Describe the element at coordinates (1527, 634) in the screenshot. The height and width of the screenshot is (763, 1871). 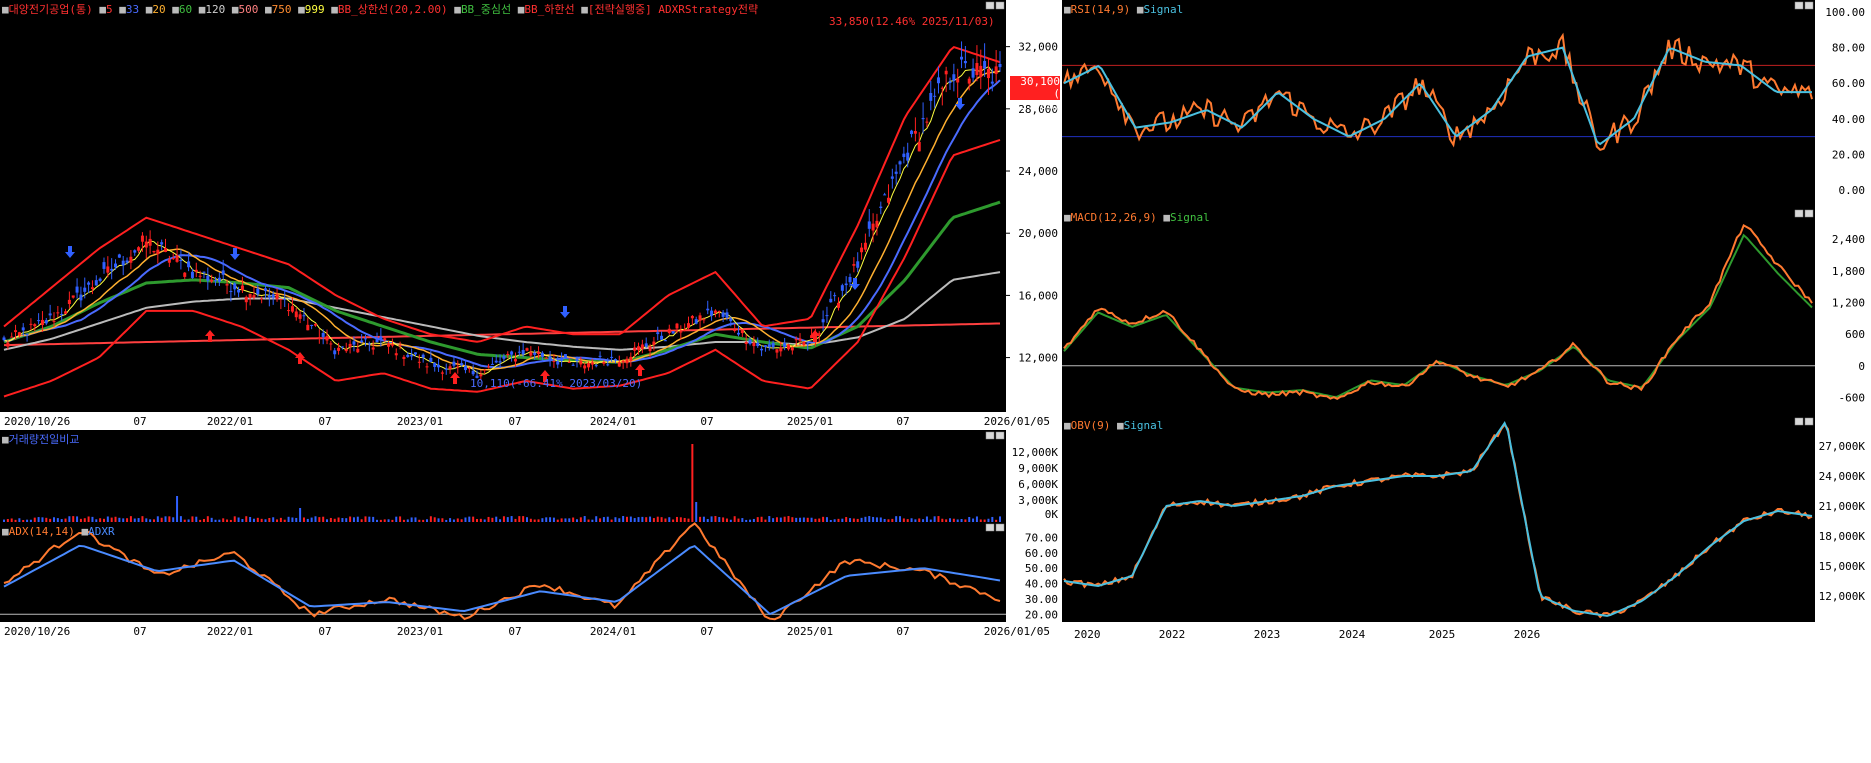
I see `x-tick-label: 2026` at that location.